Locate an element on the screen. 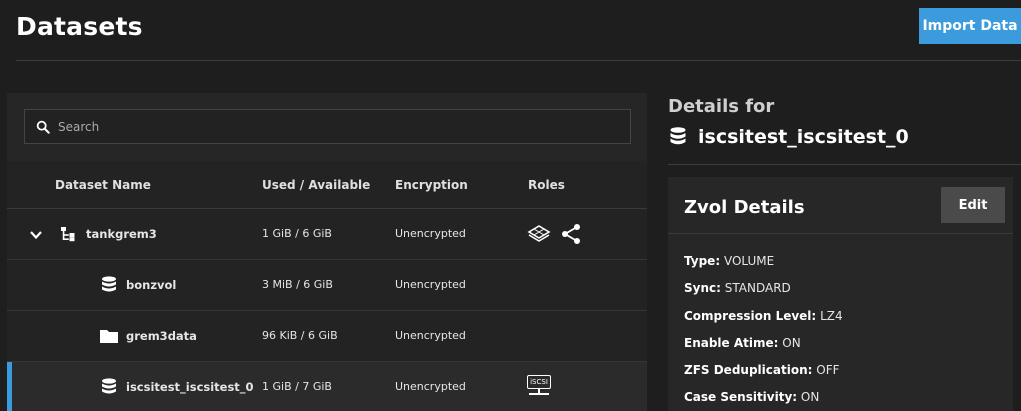  iscsi-base is located at coordinates (539, 394).